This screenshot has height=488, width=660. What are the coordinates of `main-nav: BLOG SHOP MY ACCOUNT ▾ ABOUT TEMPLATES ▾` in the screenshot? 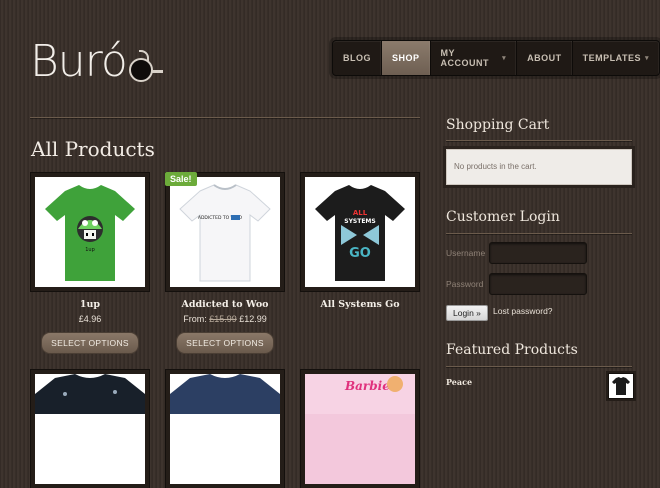 It's located at (496, 58).